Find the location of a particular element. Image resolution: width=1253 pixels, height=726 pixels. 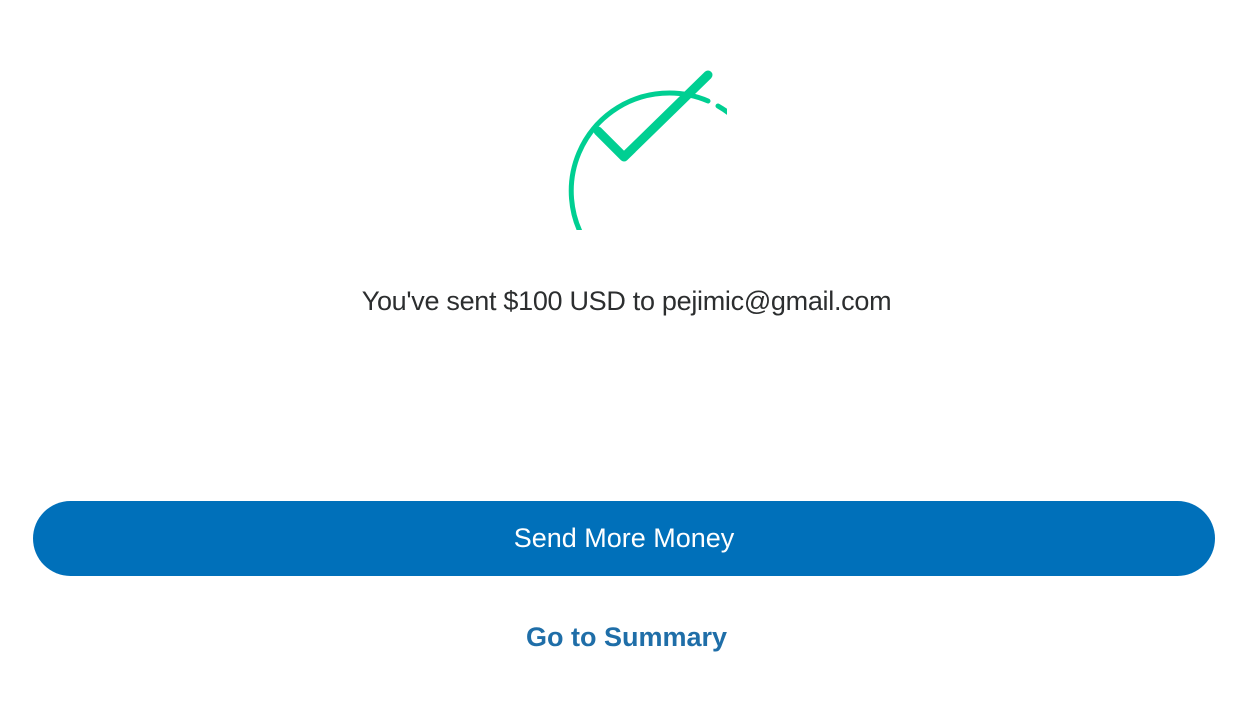

checkmark-circle-icon is located at coordinates (647, 150).